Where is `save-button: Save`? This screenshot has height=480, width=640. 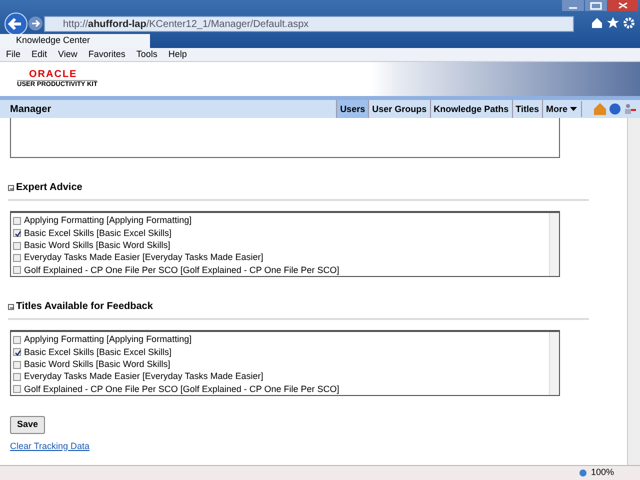
save-button: Save is located at coordinates (28, 425).